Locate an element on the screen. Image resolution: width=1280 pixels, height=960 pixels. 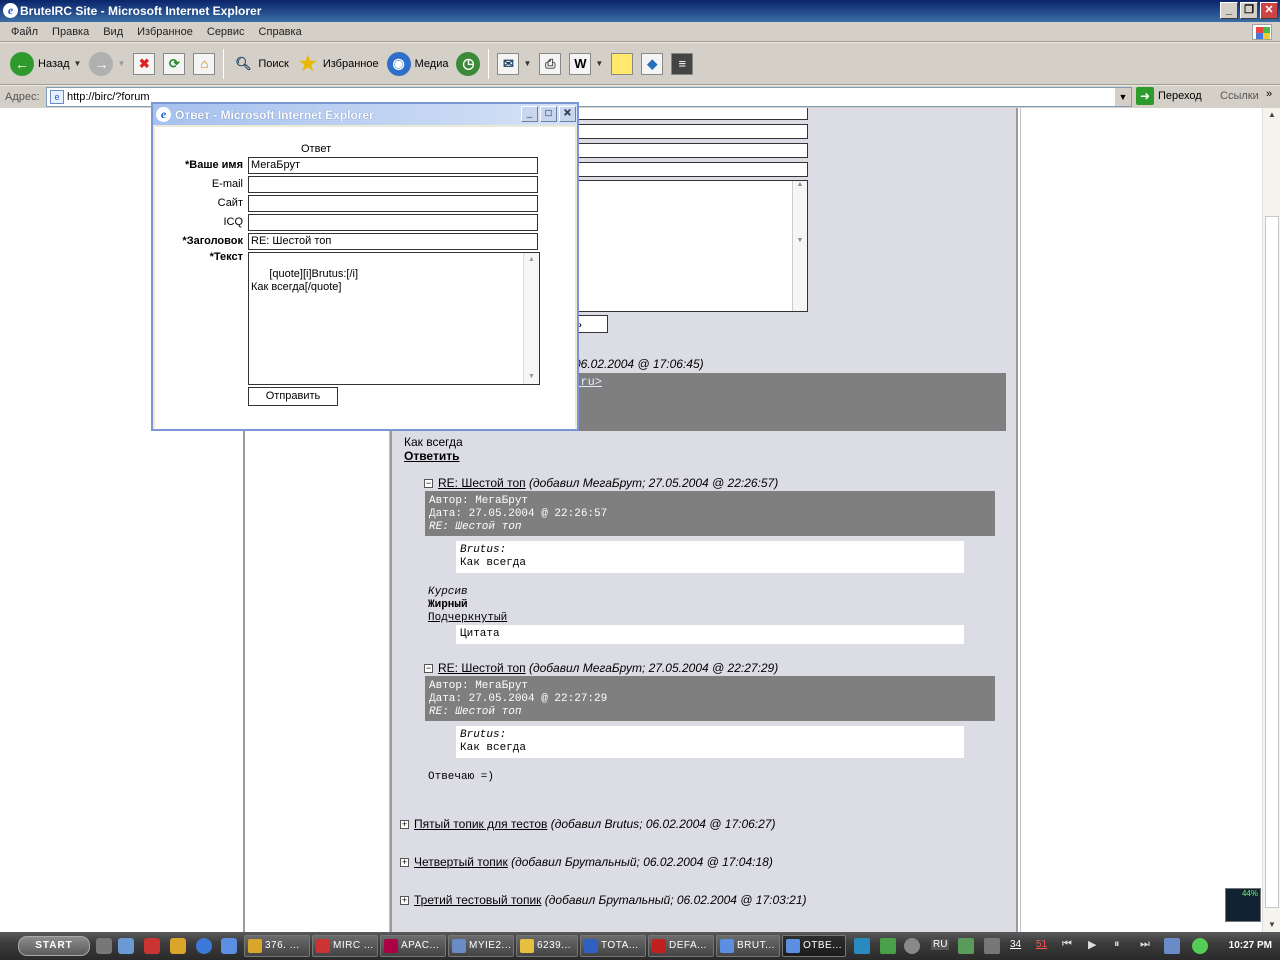
language-indicator: RU is located at coordinates (940, 944).